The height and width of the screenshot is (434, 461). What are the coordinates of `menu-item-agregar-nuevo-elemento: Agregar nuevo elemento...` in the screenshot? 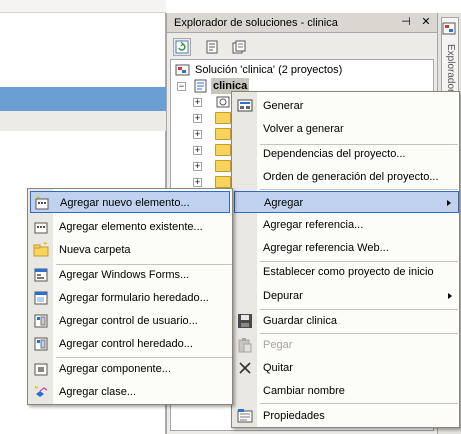 It's located at (130, 202).